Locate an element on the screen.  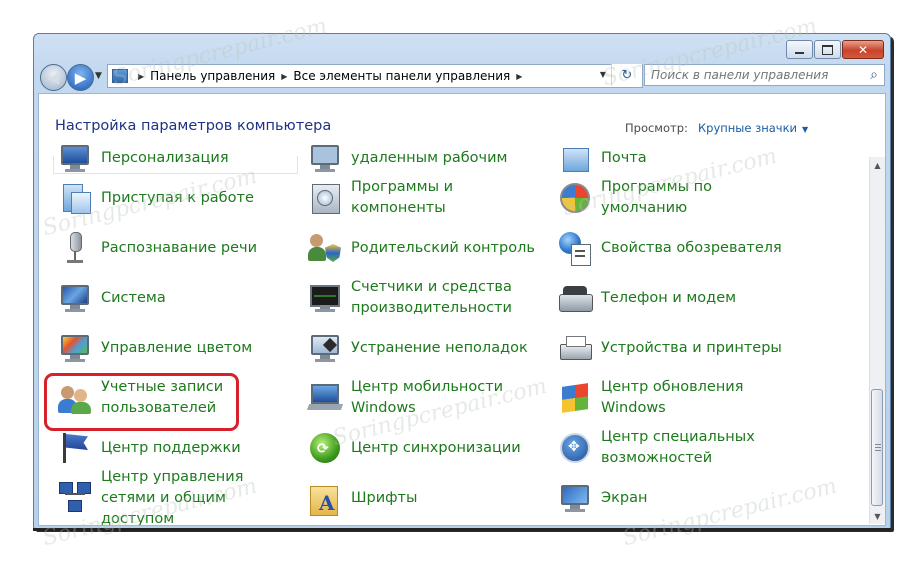
item-label: Центр управления сетями и общим доступом is located at coordinates (172, 497).